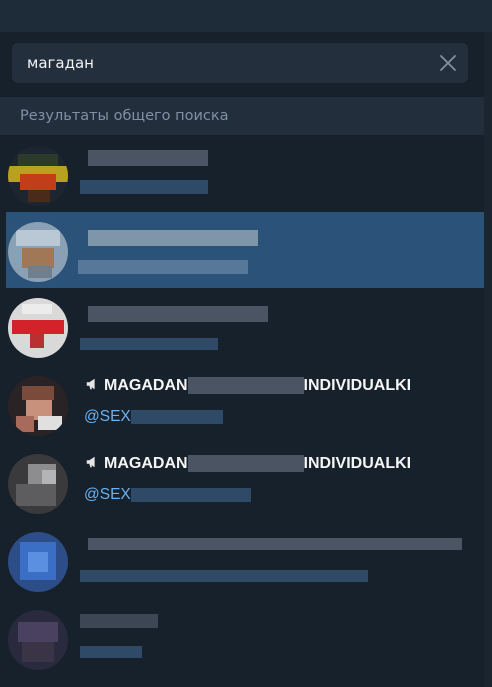  What do you see at coordinates (245, 250) in the screenshot?
I see `list-item-selected` at bounding box center [245, 250].